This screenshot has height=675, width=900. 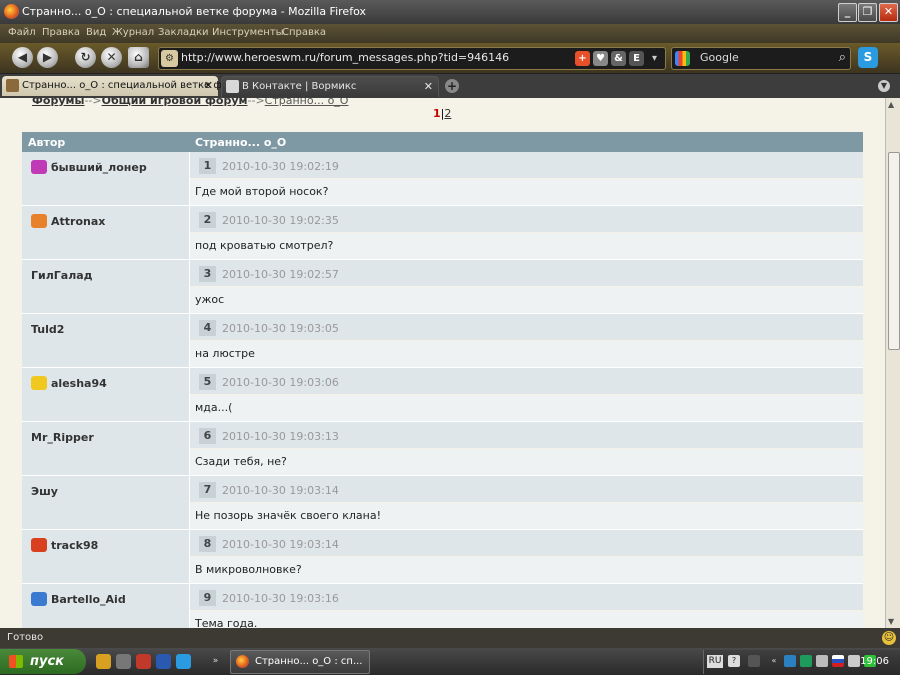 I want to click on author-name: Mr_Ripper, so click(x=62, y=437).